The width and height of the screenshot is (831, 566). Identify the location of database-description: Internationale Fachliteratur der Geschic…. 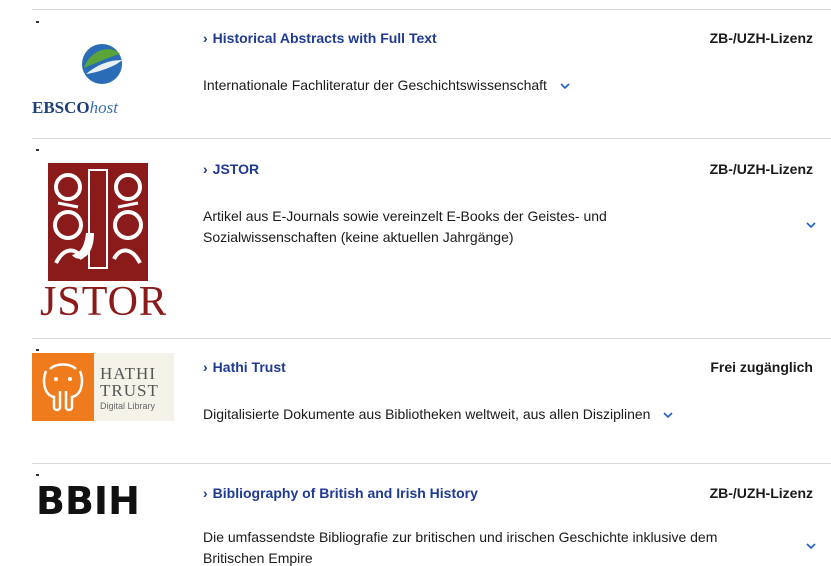
(388, 85).